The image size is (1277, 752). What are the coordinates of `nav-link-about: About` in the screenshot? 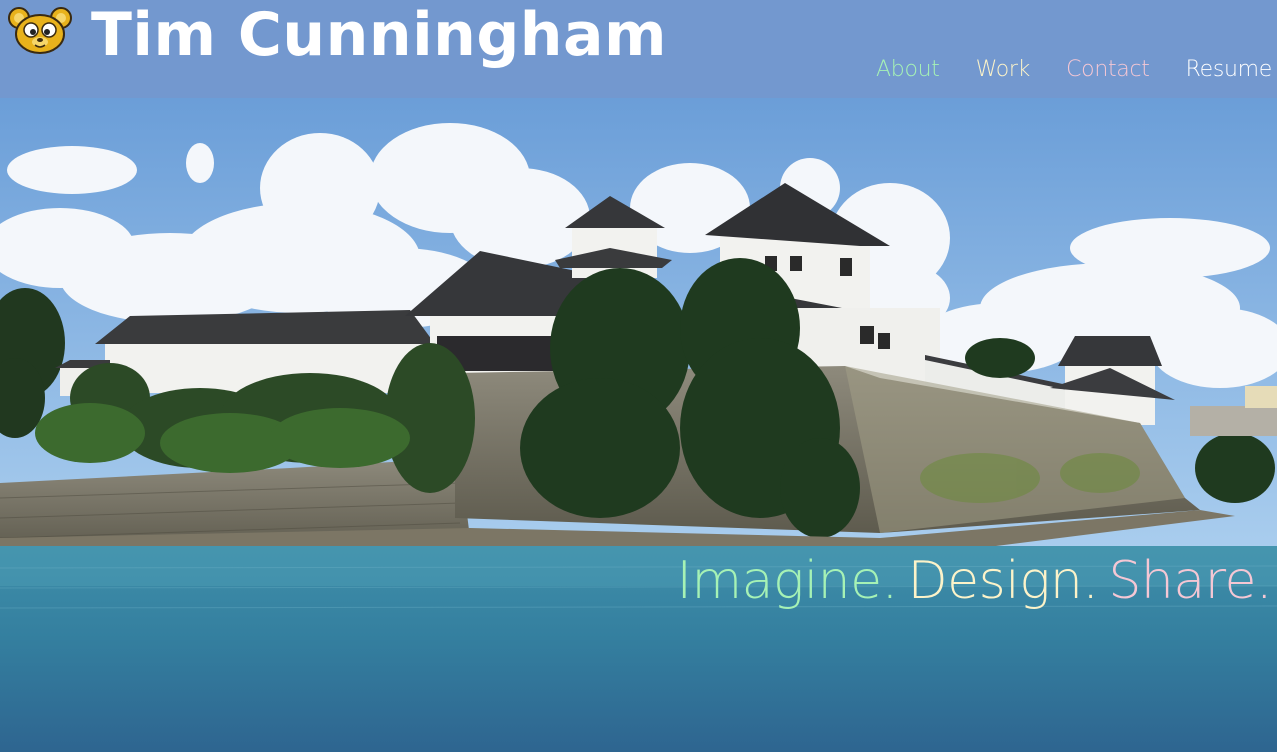 It's located at (908, 70).